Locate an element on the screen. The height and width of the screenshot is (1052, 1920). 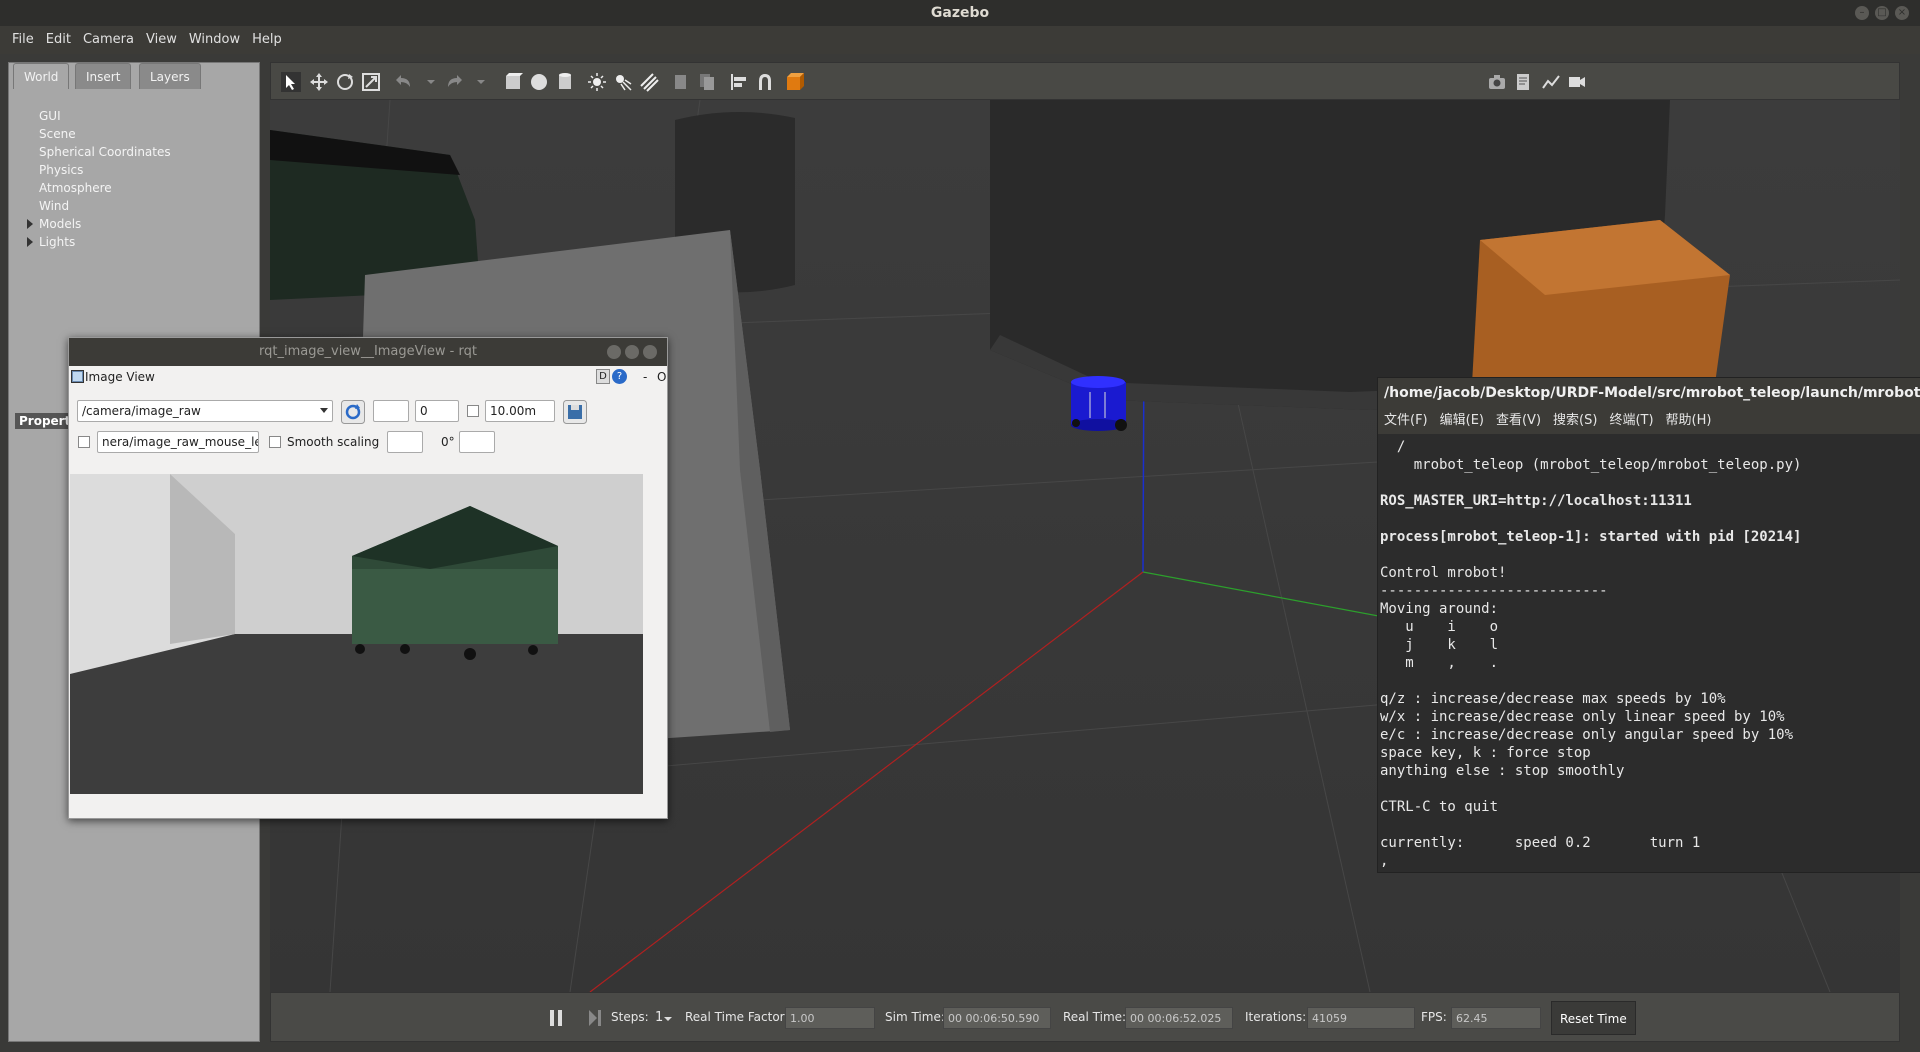
mouse-publish-checkbox is located at coordinates (84, 442).